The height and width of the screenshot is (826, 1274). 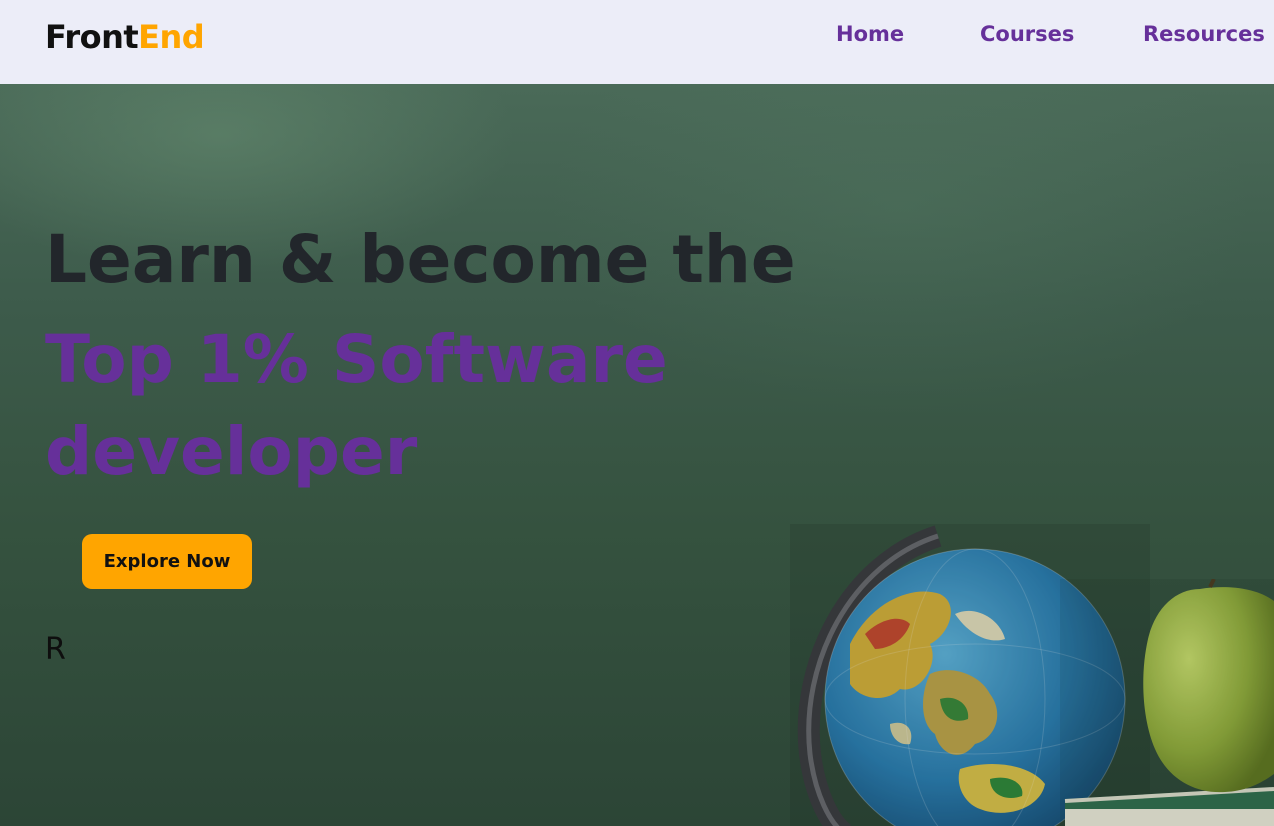 What do you see at coordinates (870, 34) in the screenshot?
I see `nav-link-home: Home` at bounding box center [870, 34].